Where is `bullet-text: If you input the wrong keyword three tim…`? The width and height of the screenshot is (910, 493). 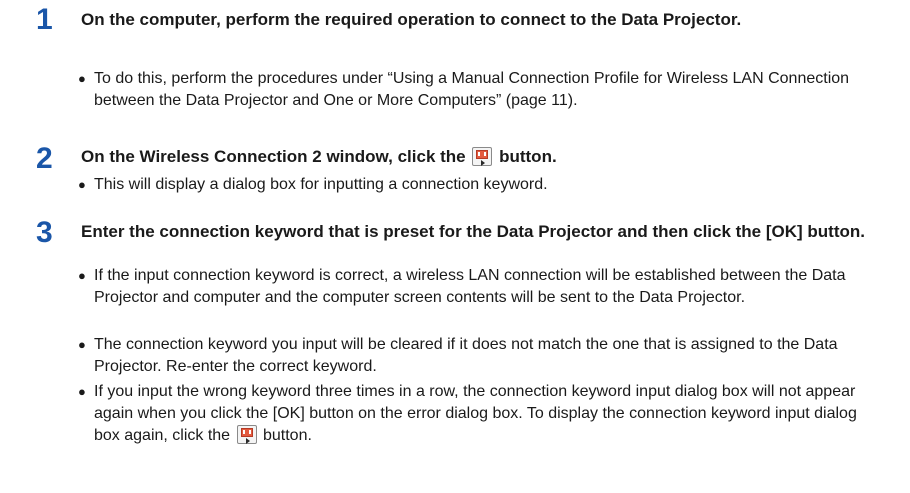 bullet-text: If you input the wrong keyword three tim… is located at coordinates (475, 413).